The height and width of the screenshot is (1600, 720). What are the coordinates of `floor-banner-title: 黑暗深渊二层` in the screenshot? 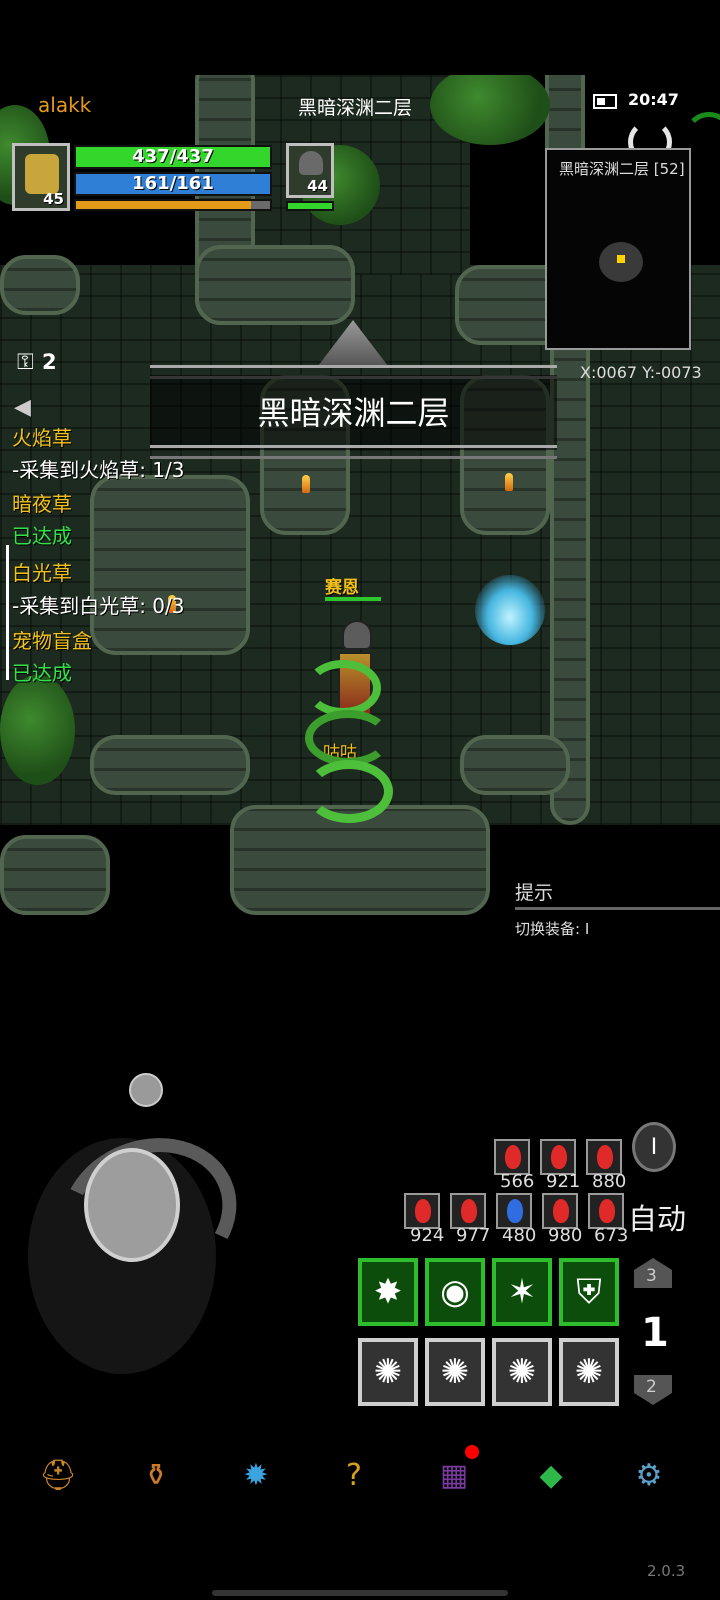 It's located at (353, 413).